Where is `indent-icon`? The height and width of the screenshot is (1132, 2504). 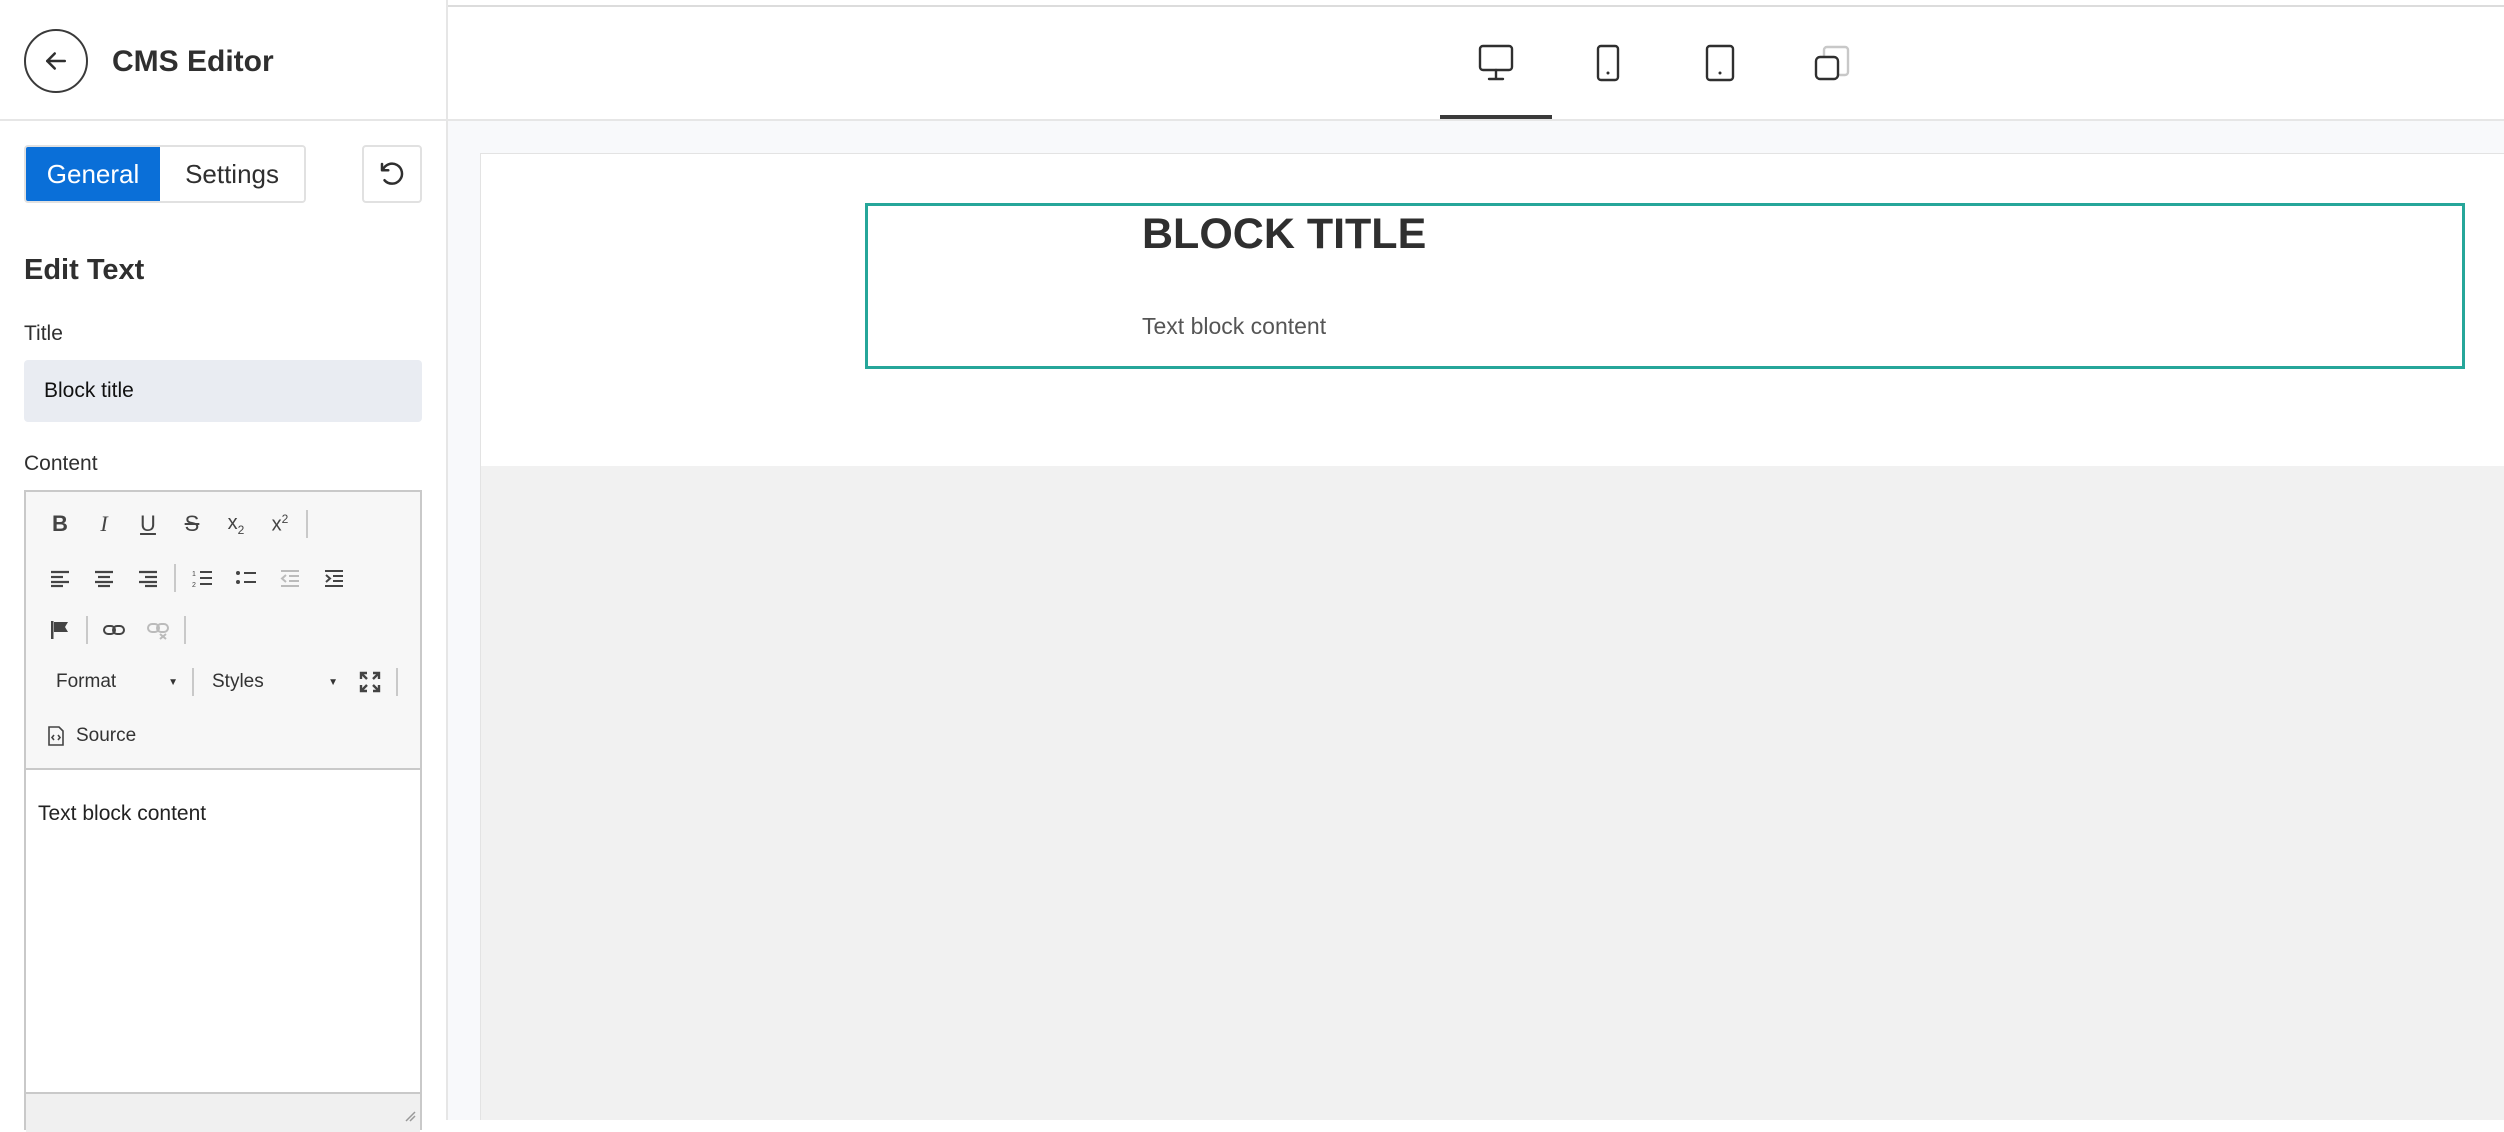
indent-icon is located at coordinates (334, 578).